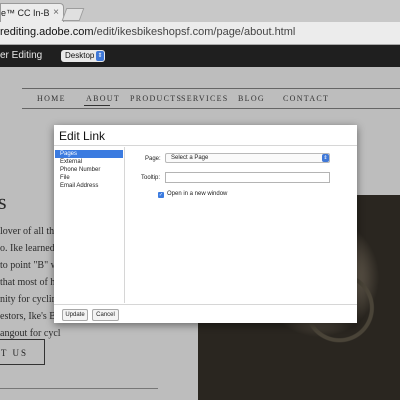 This screenshot has width=400, height=400. I want to click on dialog-header-divider, so click(205, 145).